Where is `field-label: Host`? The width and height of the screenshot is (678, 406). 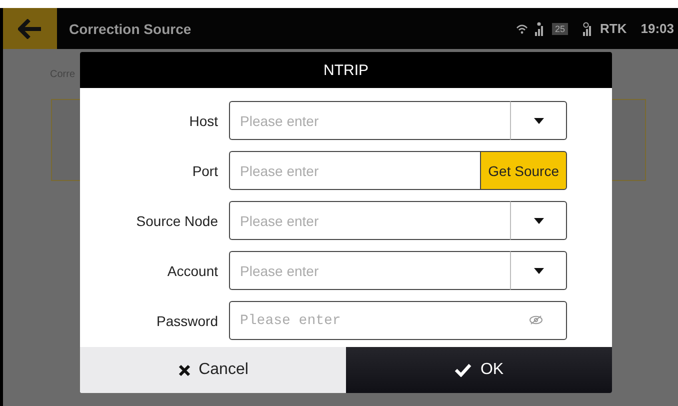
field-label: Host is located at coordinates (203, 120).